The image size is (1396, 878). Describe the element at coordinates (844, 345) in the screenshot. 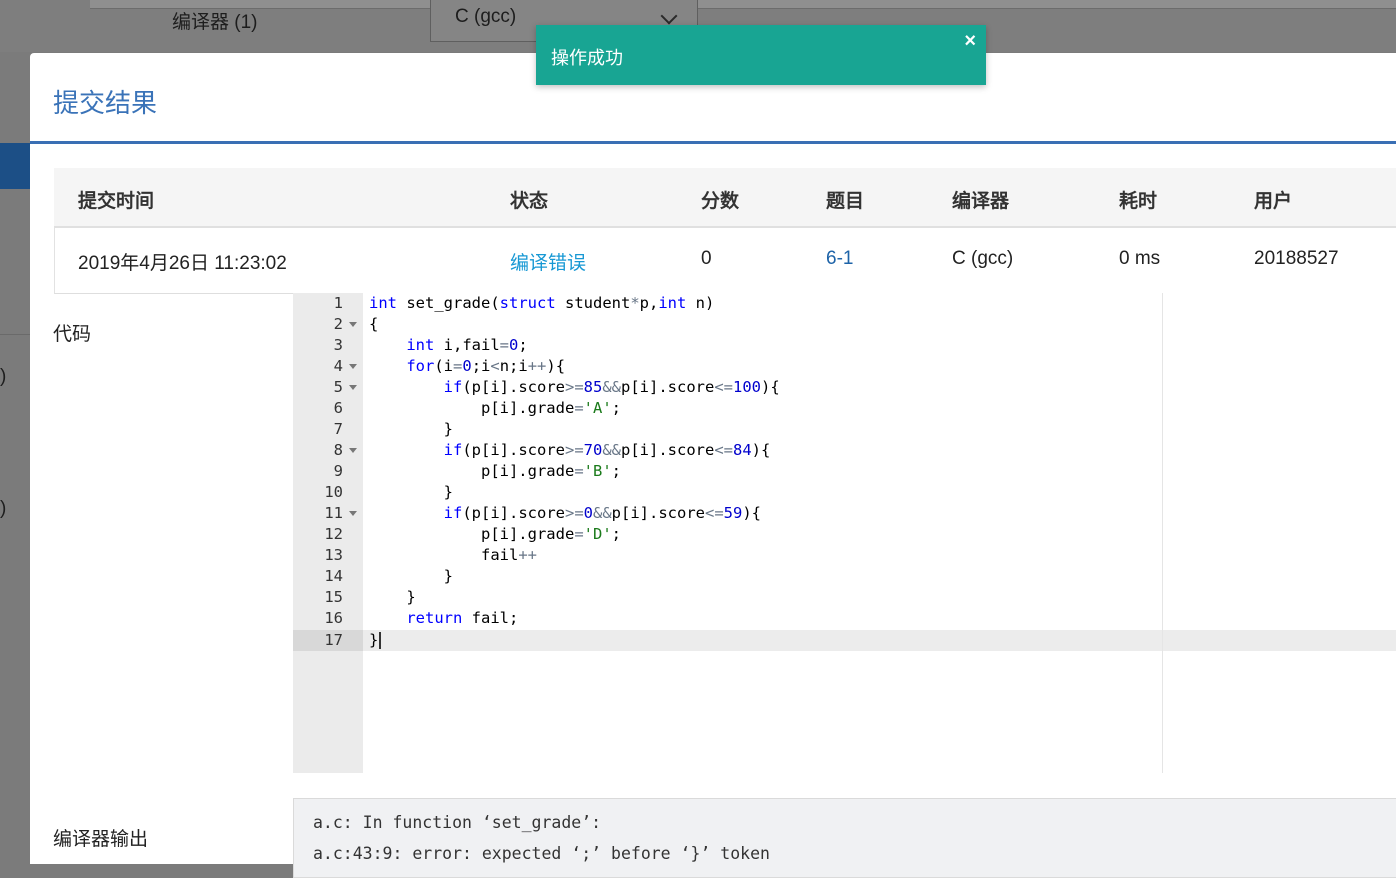

I see `code-line: 3 int i,fail=0;` at that location.